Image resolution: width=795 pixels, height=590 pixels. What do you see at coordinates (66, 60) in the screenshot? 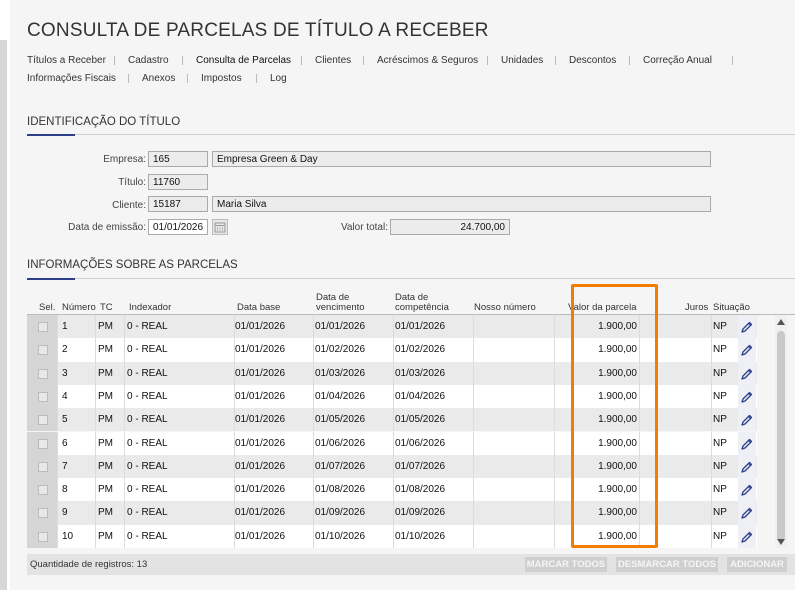
I see `tab-titulos-a-receber: Títulos a Receber` at bounding box center [66, 60].